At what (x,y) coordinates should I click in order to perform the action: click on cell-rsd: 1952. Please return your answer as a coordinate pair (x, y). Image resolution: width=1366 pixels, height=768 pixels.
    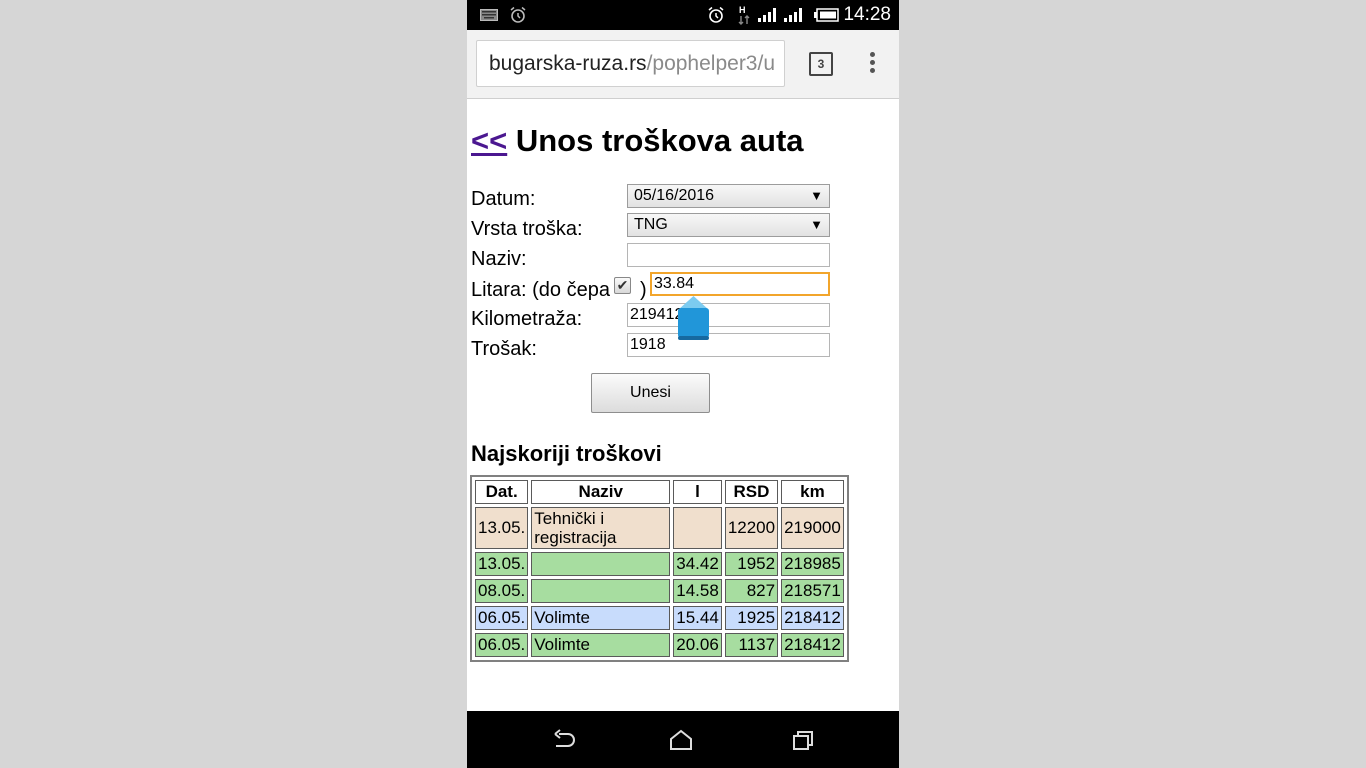
    Looking at the image, I should click on (751, 564).